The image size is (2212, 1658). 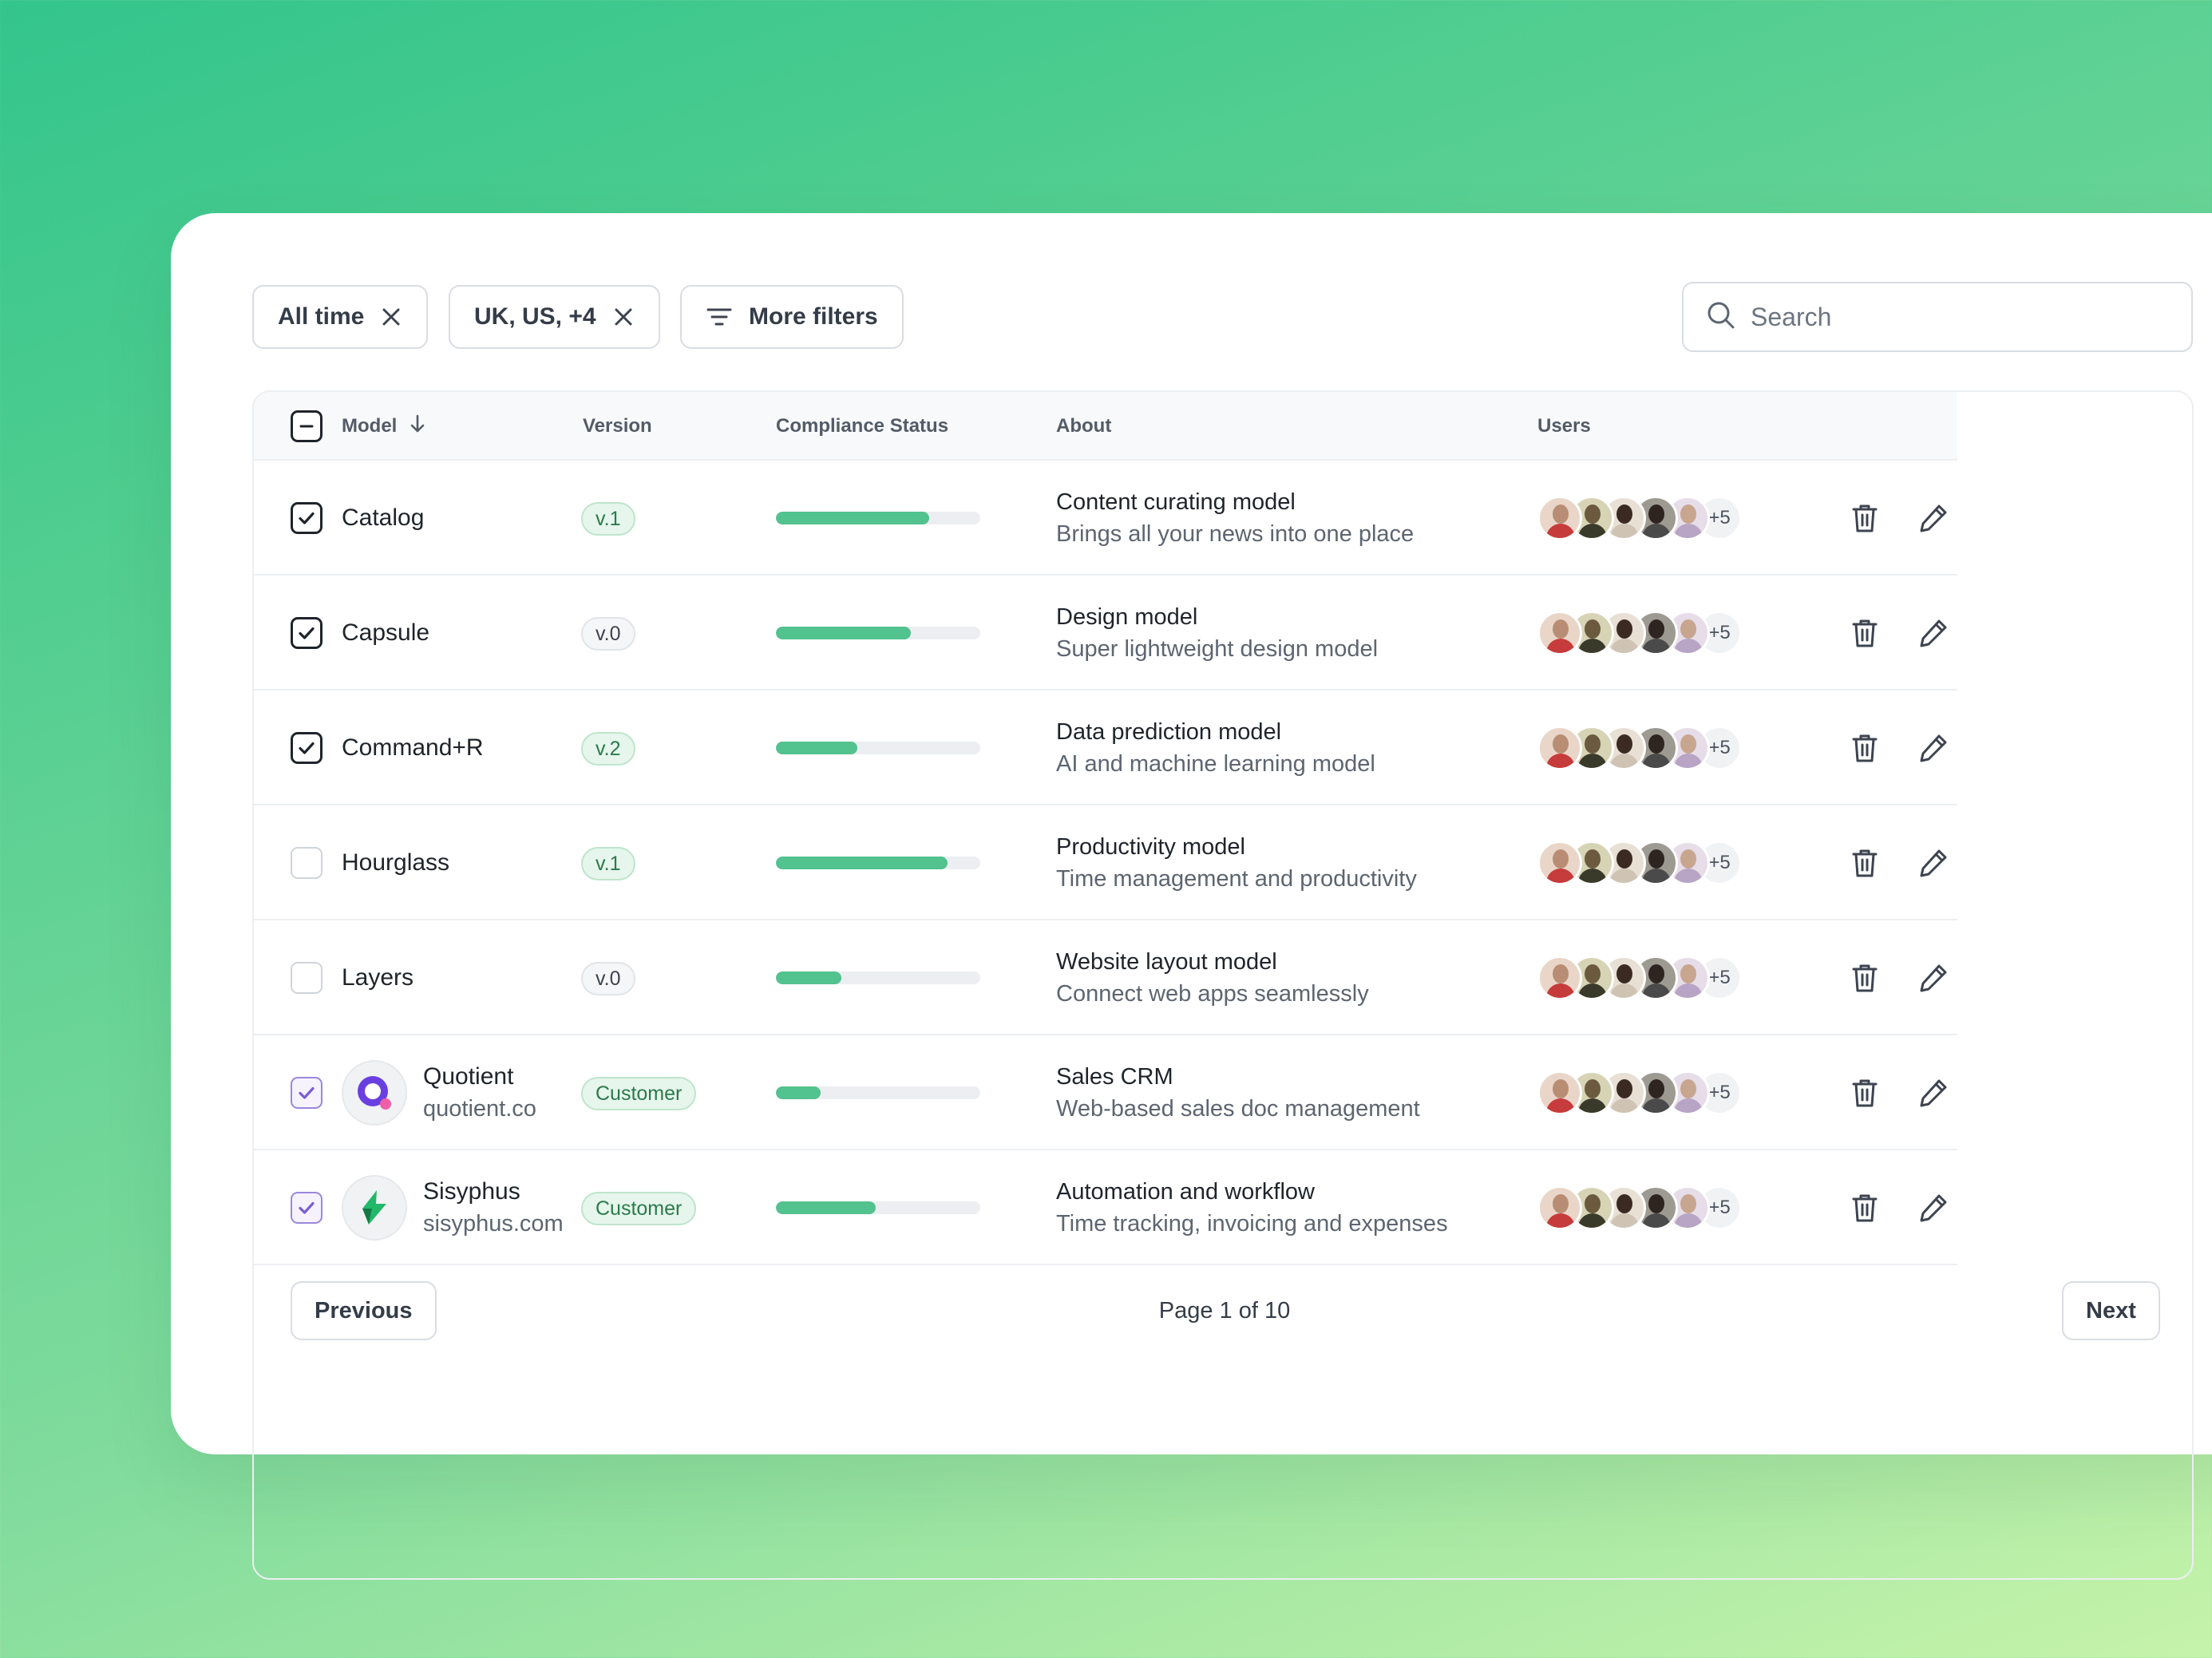 I want to click on filter-chip-time: All time, so click(x=340, y=317).